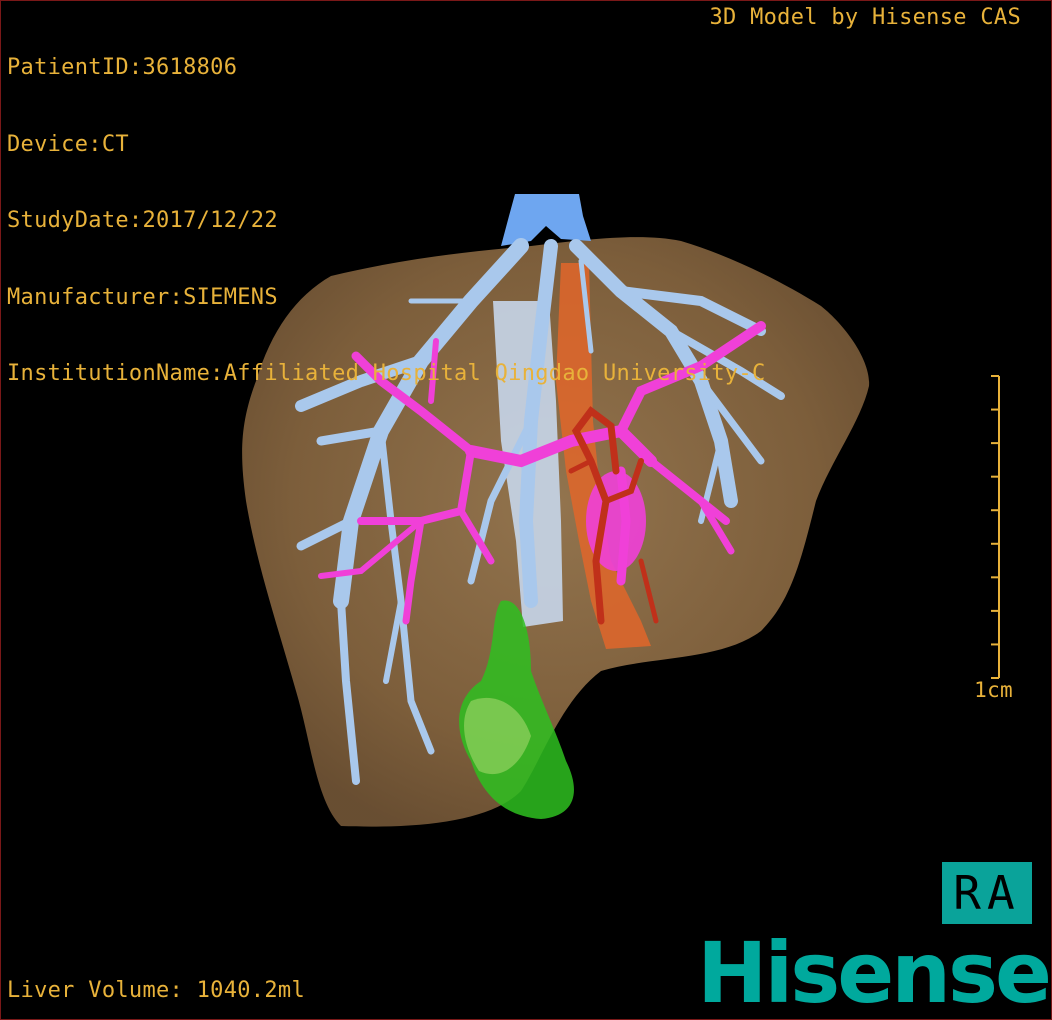 The height and width of the screenshot is (1020, 1052). Describe the element at coordinates (987, 893) in the screenshot. I see `orientation-indicator-button: RA` at that location.